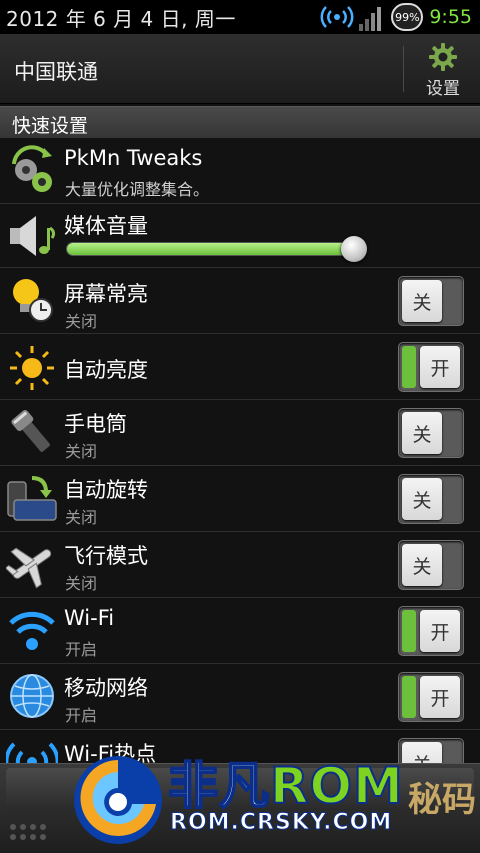 The width and height of the screenshot is (480, 853). What do you see at coordinates (32, 498) in the screenshot?
I see `rotate-icon` at bounding box center [32, 498].